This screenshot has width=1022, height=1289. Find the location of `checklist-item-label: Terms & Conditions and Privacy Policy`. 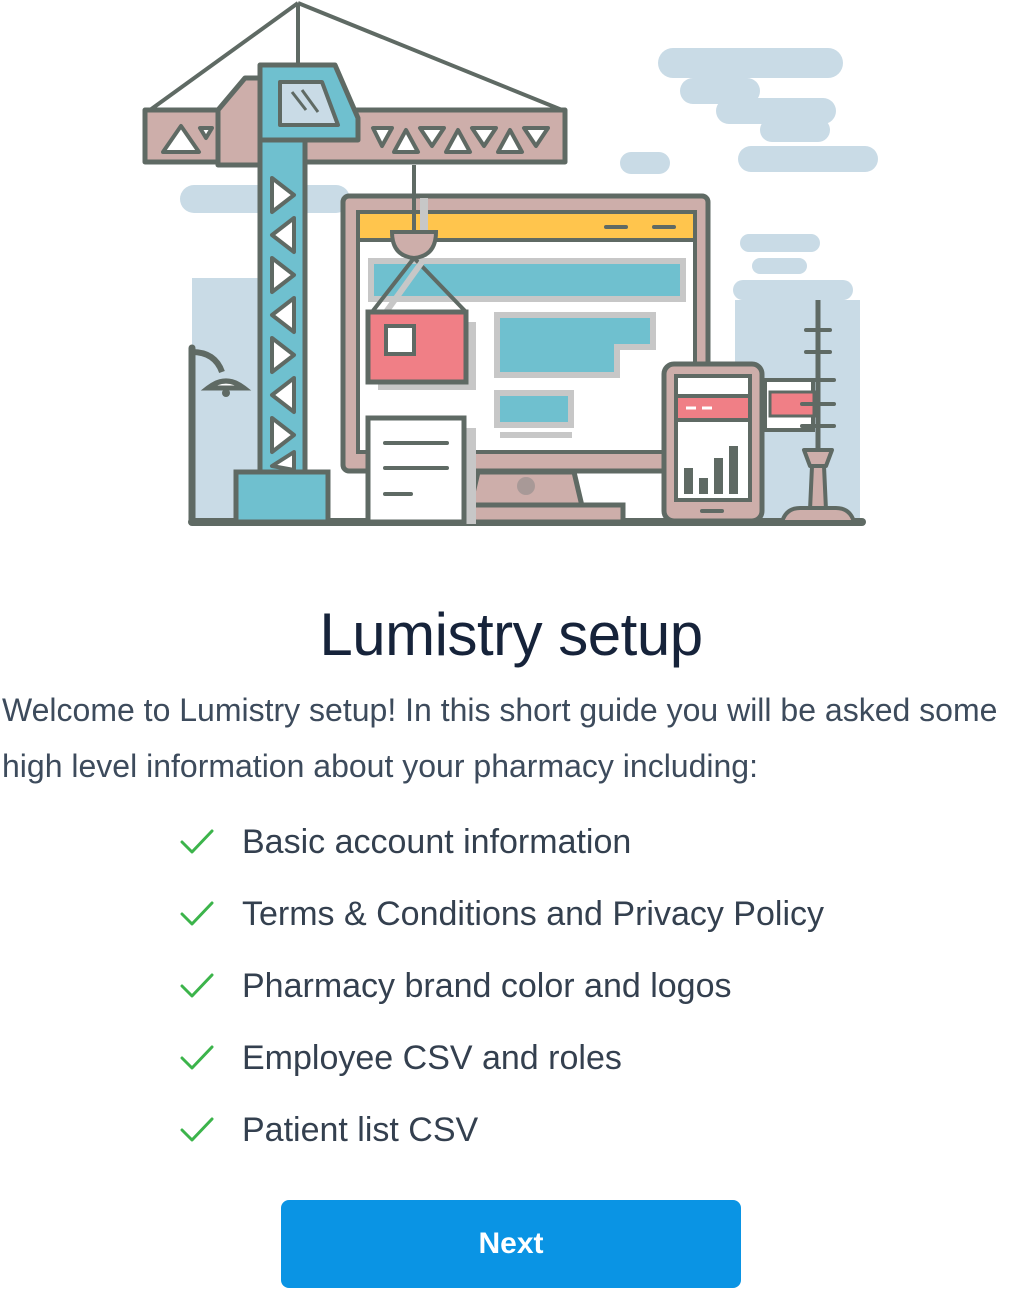

checklist-item-label: Terms & Conditions and Privacy Policy is located at coordinates (533, 913).